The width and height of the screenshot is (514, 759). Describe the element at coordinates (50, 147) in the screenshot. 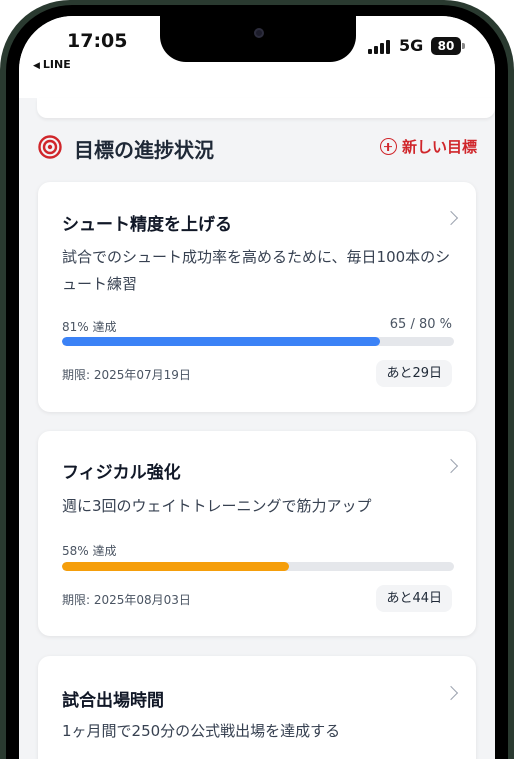

I see `target-icon` at that location.